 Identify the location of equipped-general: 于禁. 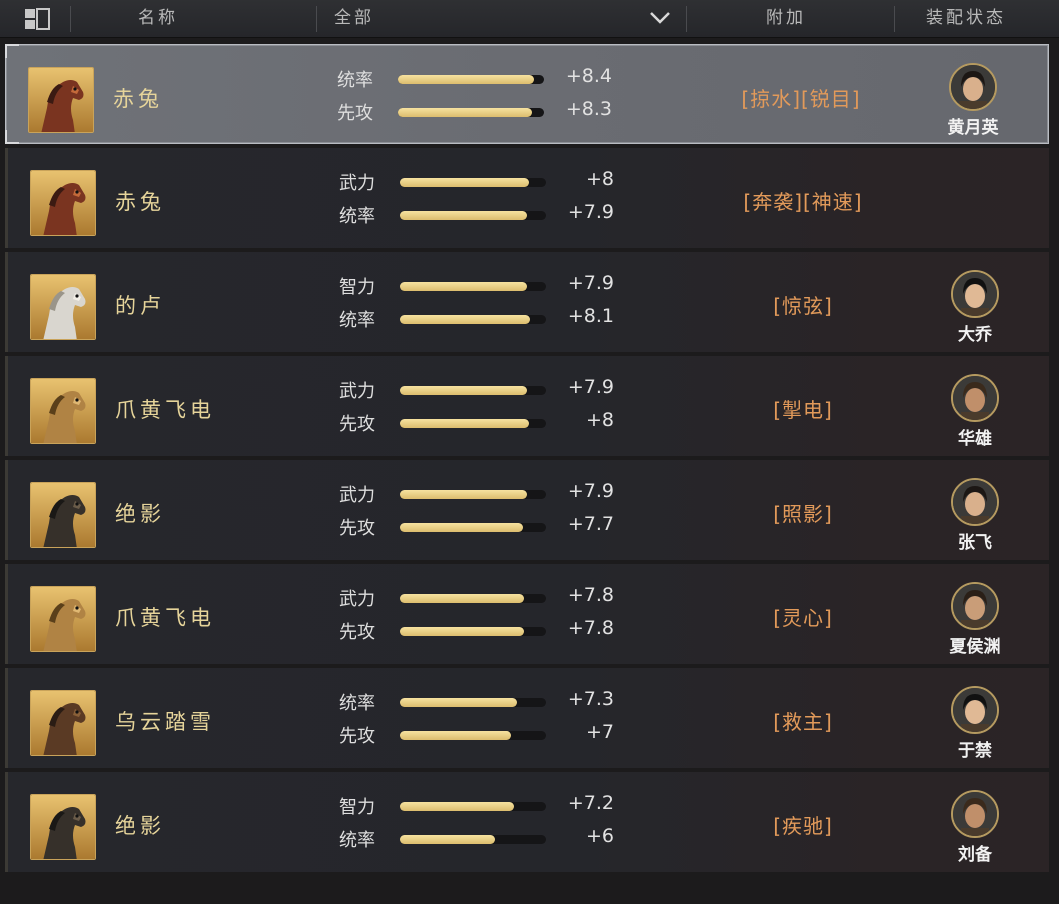
(975, 723).